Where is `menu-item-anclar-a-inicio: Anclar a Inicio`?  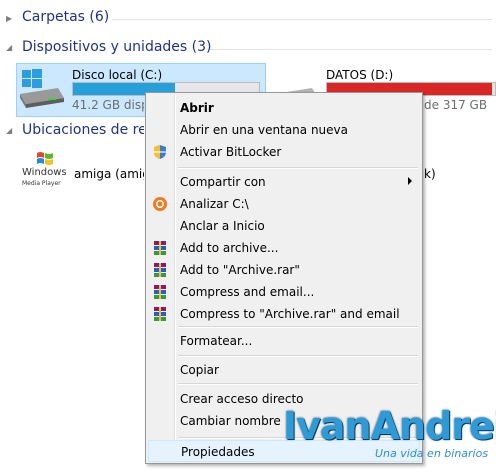 menu-item-anclar-a-inicio: Anclar a Inicio is located at coordinates (284, 226).